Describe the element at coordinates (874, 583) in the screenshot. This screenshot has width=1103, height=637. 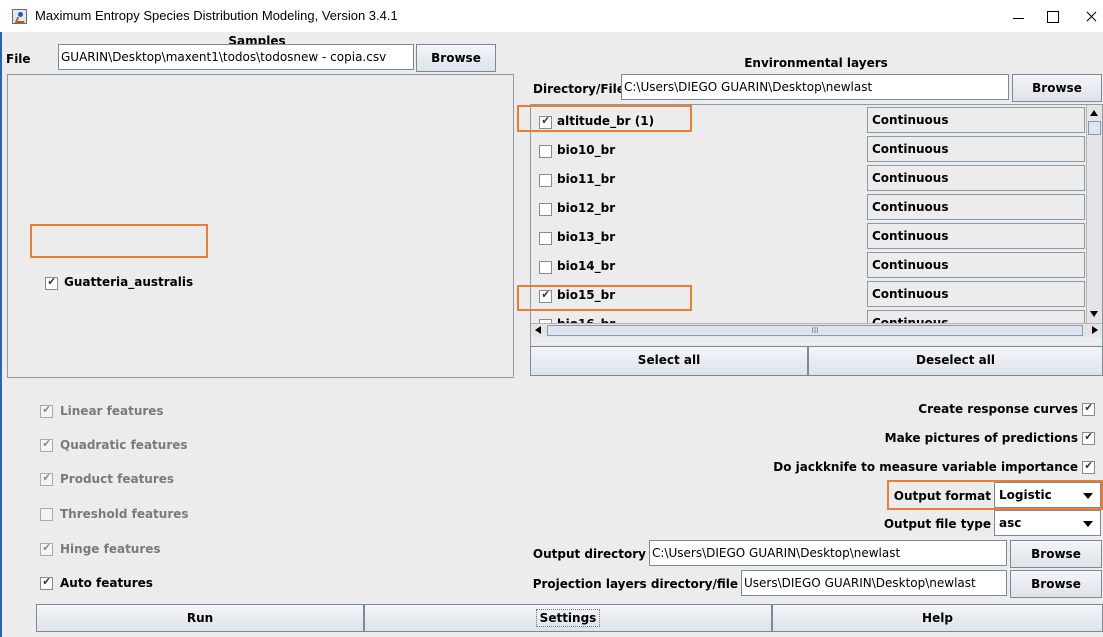
I see `projection-input: Users\DIEGO GUARIN\Desktop\newlast` at that location.